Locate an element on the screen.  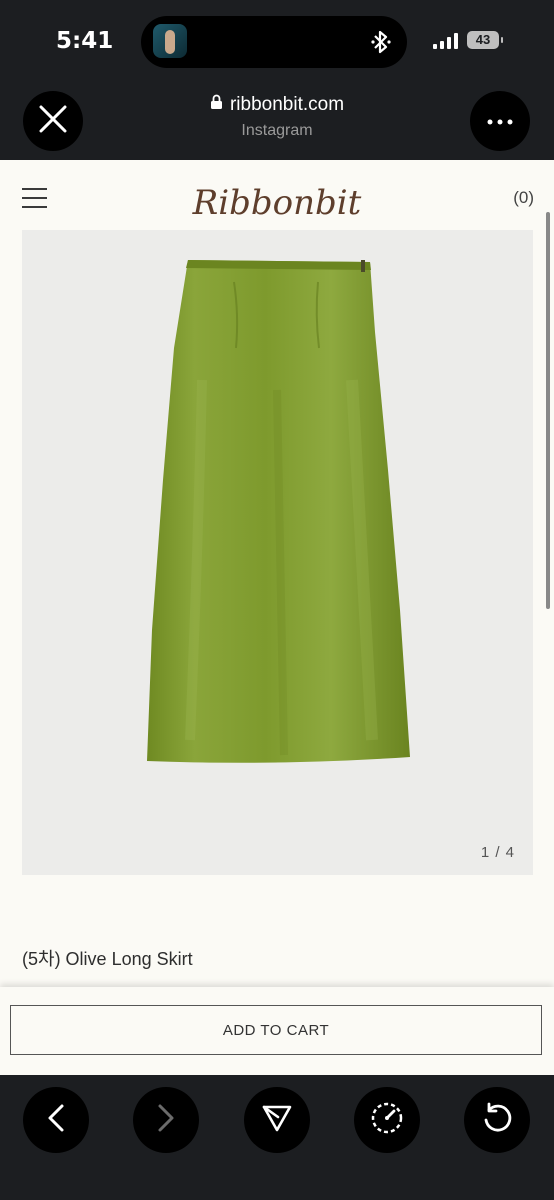
back-button is located at coordinates (56, 1120).